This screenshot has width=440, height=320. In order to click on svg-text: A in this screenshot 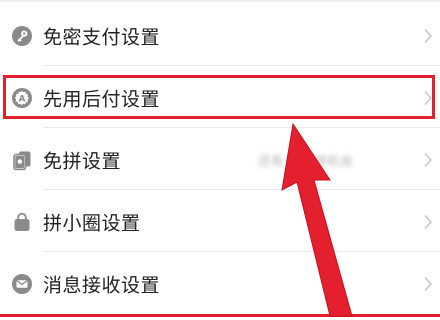, I will do `click(22, 99)`.